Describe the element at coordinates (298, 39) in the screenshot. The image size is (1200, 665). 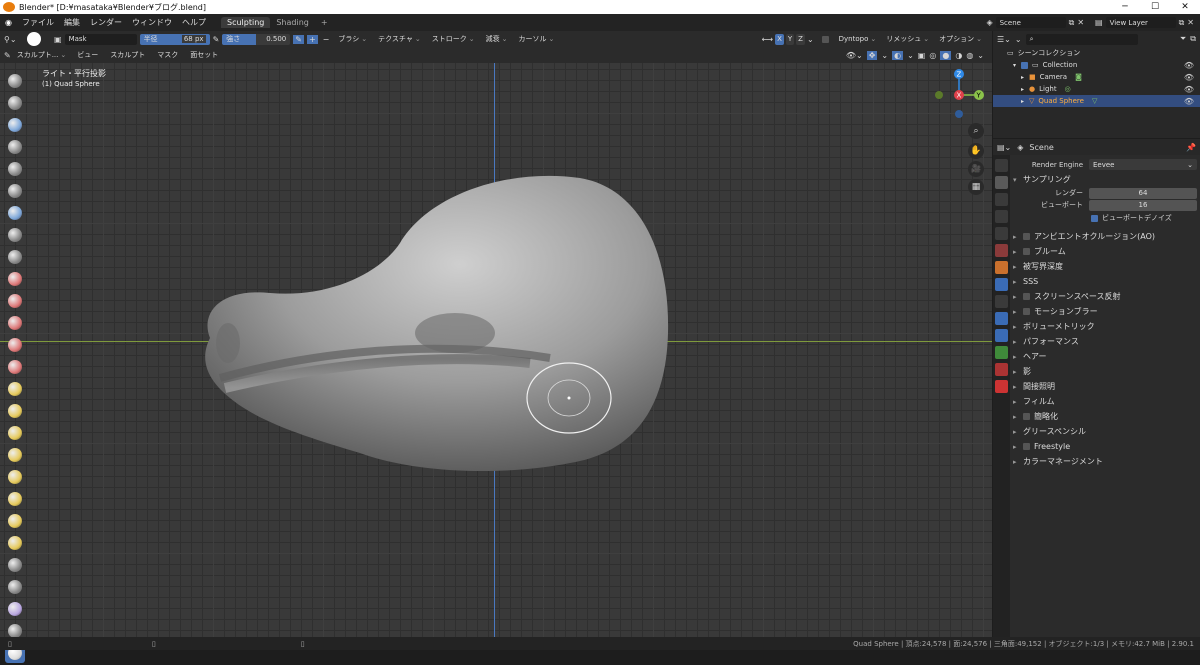
I see `pressure-strength-icon: ✎` at that location.